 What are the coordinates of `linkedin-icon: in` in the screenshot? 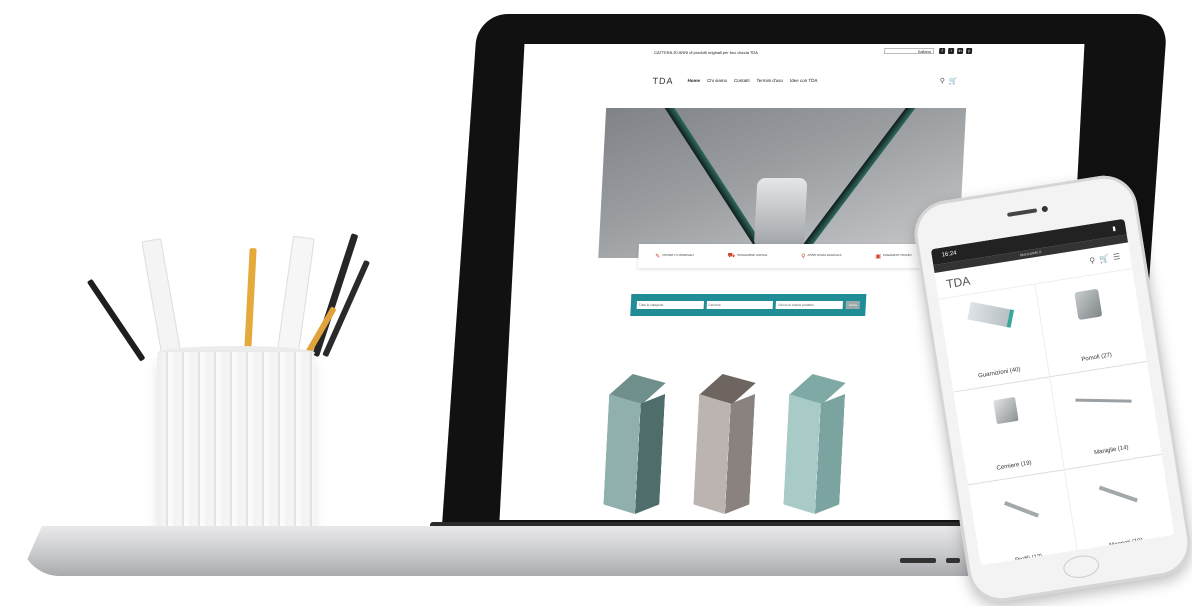 It's located at (960, 51).